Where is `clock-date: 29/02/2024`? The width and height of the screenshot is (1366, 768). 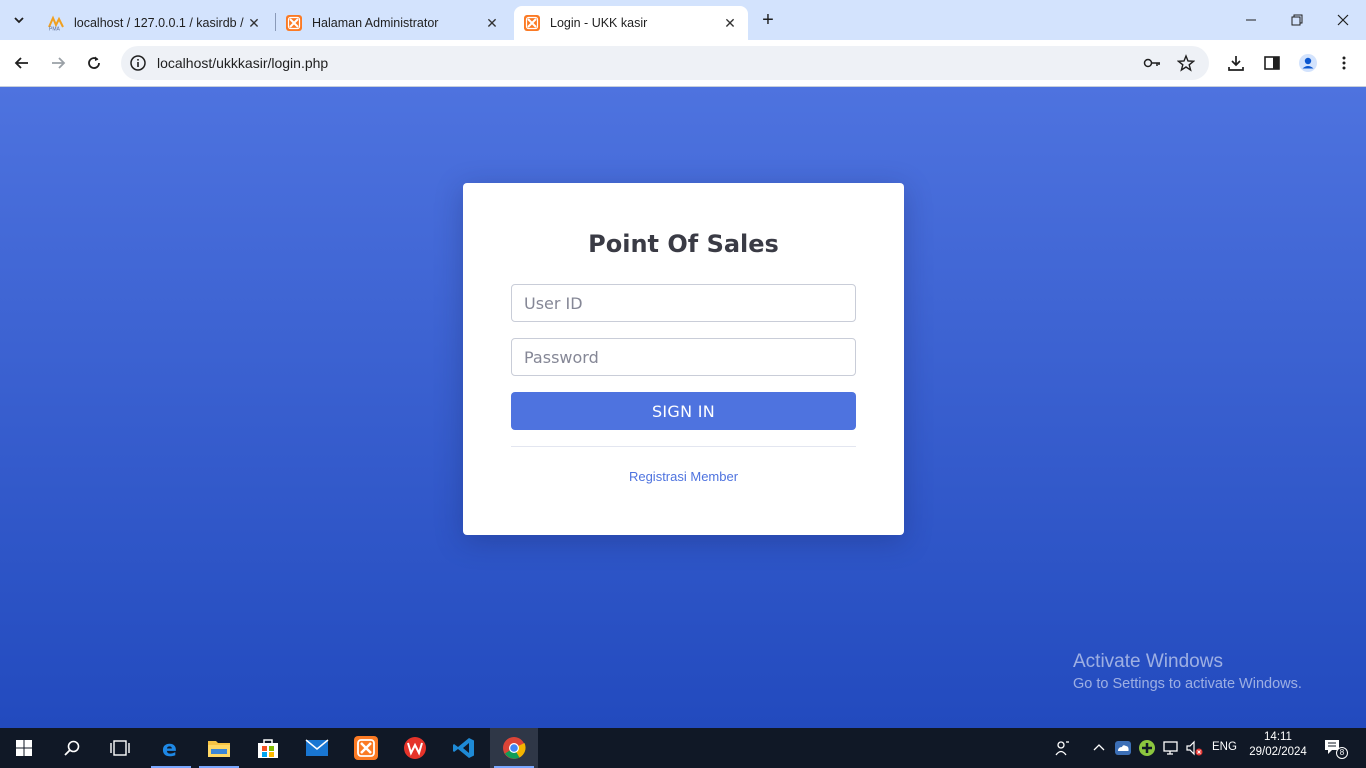
clock-date: 29/02/2024 is located at coordinates (1278, 752).